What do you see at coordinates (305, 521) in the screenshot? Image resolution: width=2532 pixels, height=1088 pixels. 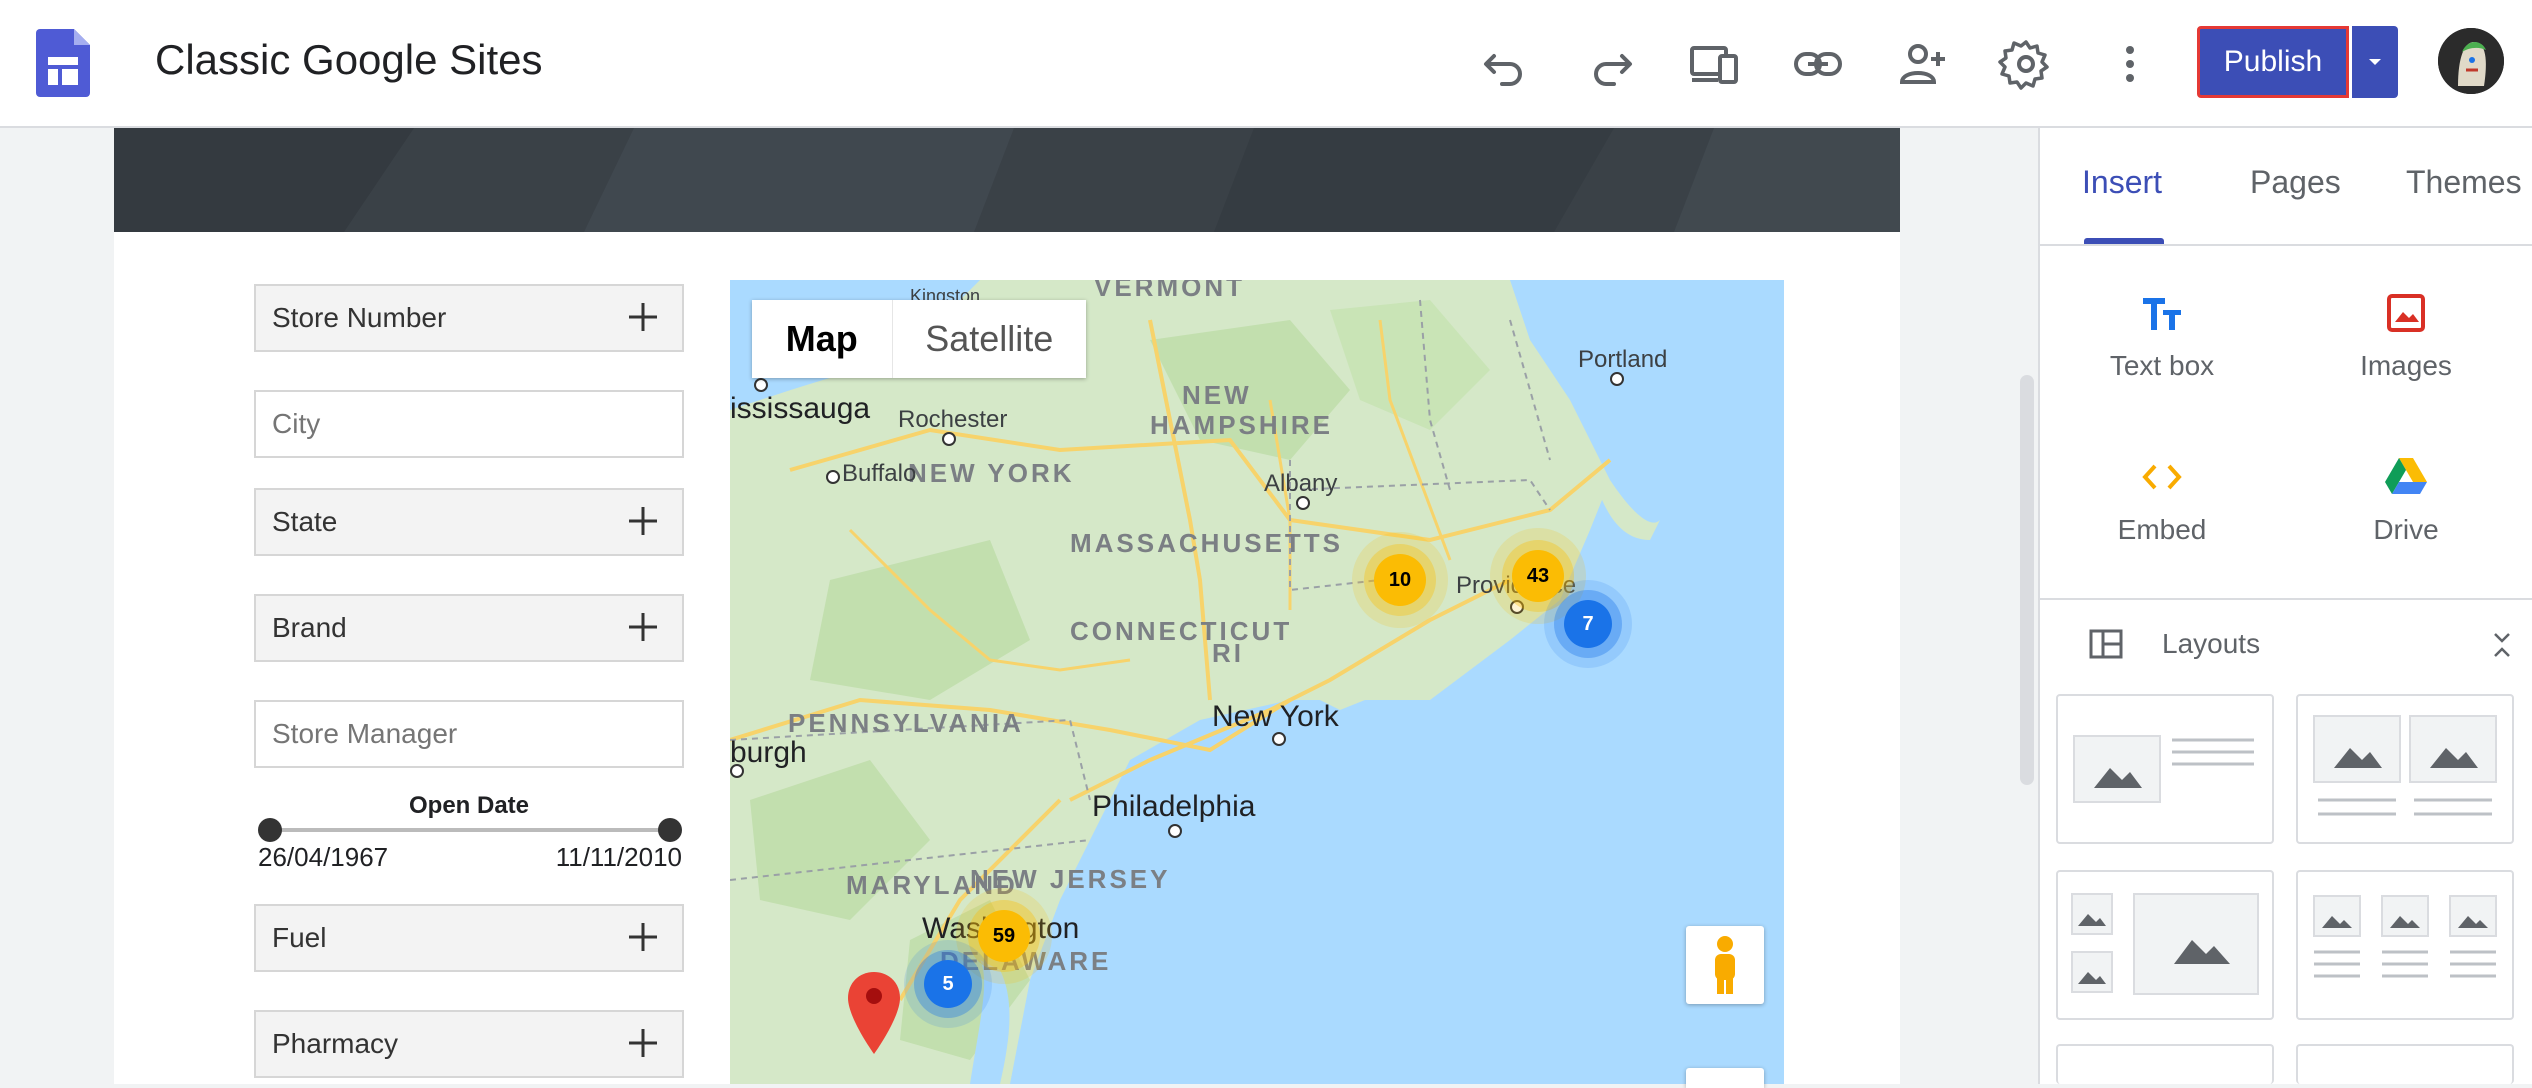 I see `state-label: State` at bounding box center [305, 521].